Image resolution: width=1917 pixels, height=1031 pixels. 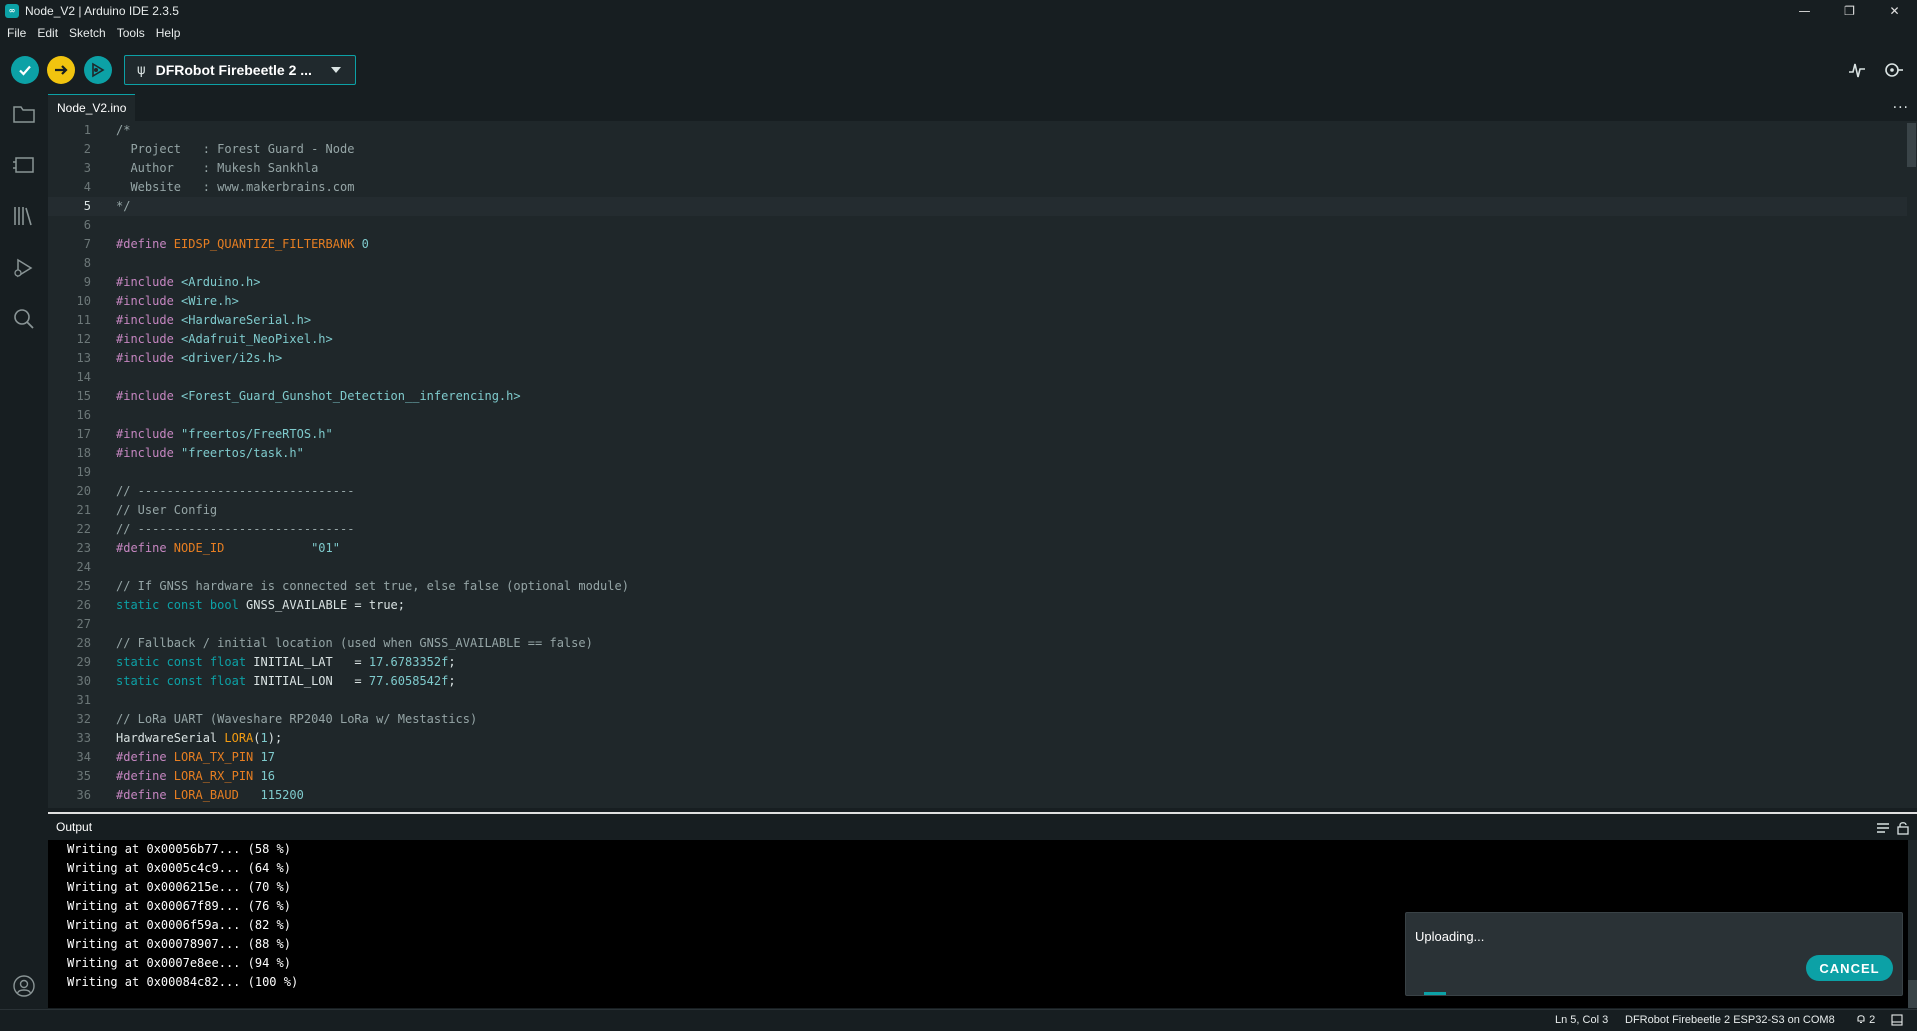 I want to click on editor-scrollbar, so click(x=1912, y=464).